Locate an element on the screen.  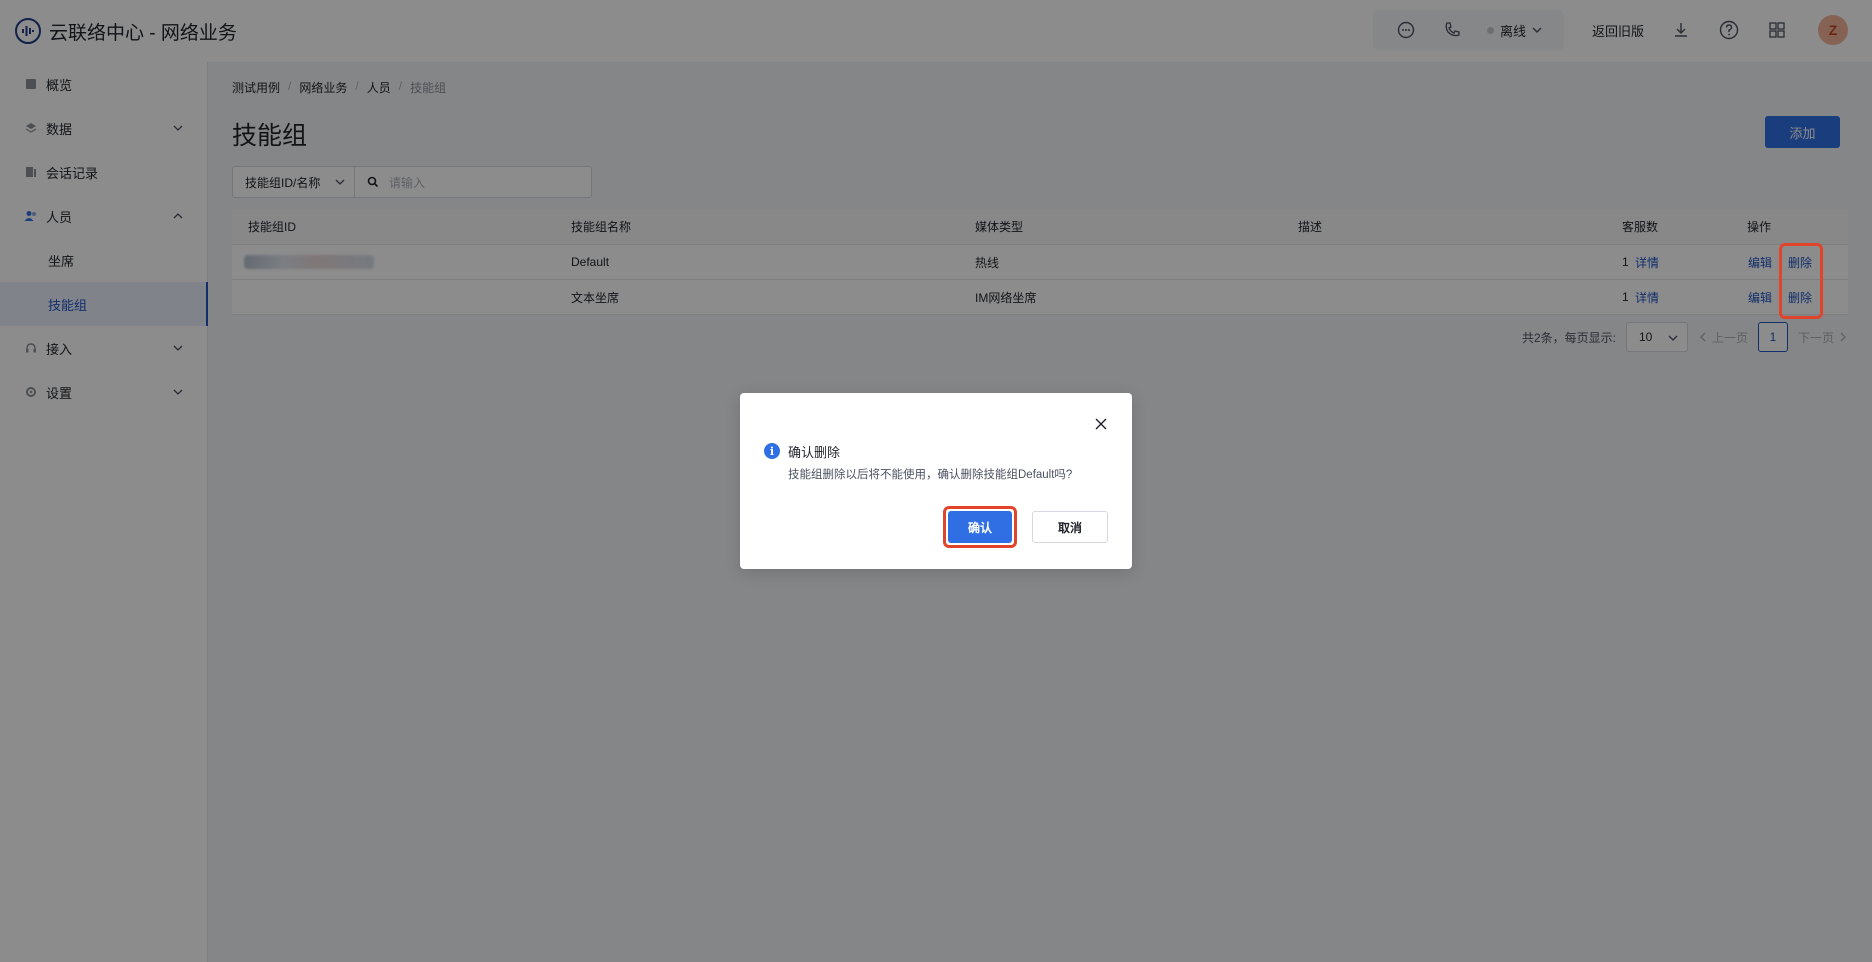
close-icon is located at coordinates (1101, 424).